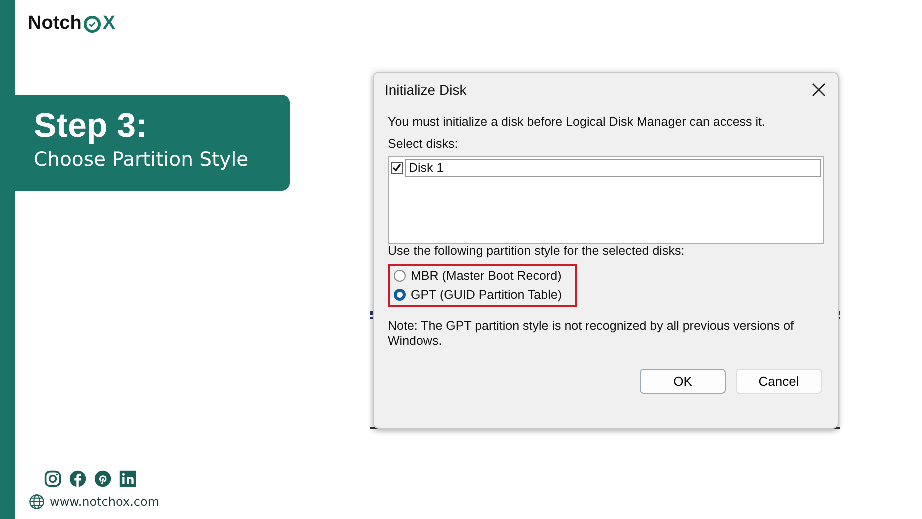 The height and width of the screenshot is (519, 922). I want to click on facebook-icon, so click(78, 479).